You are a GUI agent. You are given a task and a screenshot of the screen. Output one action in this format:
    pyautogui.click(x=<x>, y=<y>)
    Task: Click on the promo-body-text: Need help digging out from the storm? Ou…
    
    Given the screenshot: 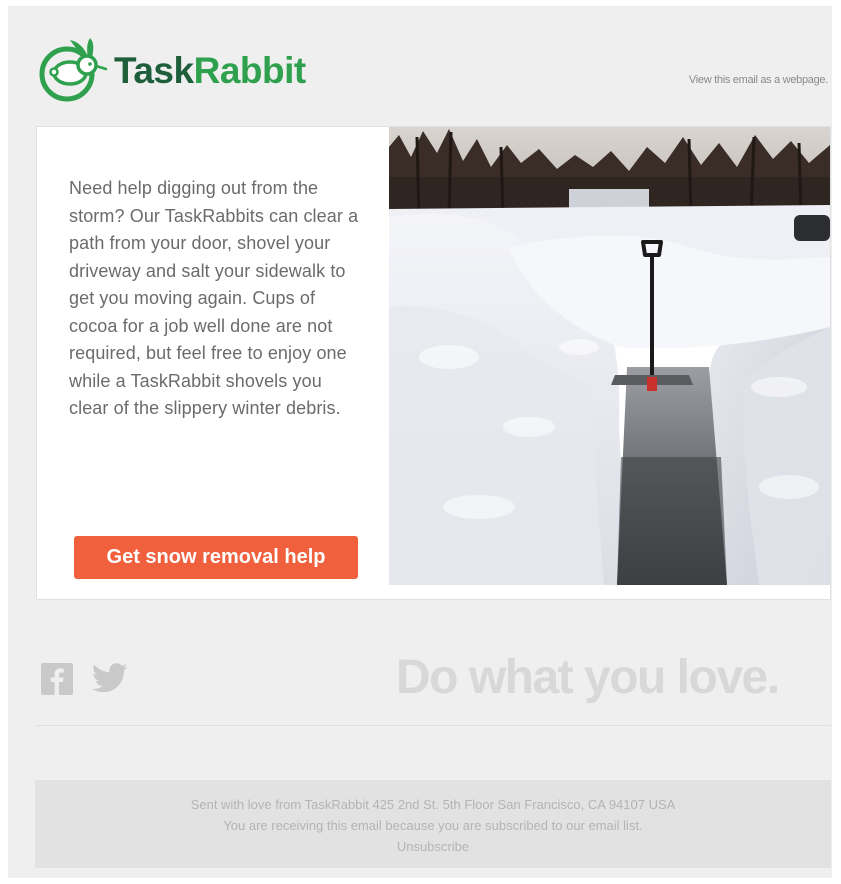 What is the action you would take?
    pyautogui.click(x=214, y=298)
    